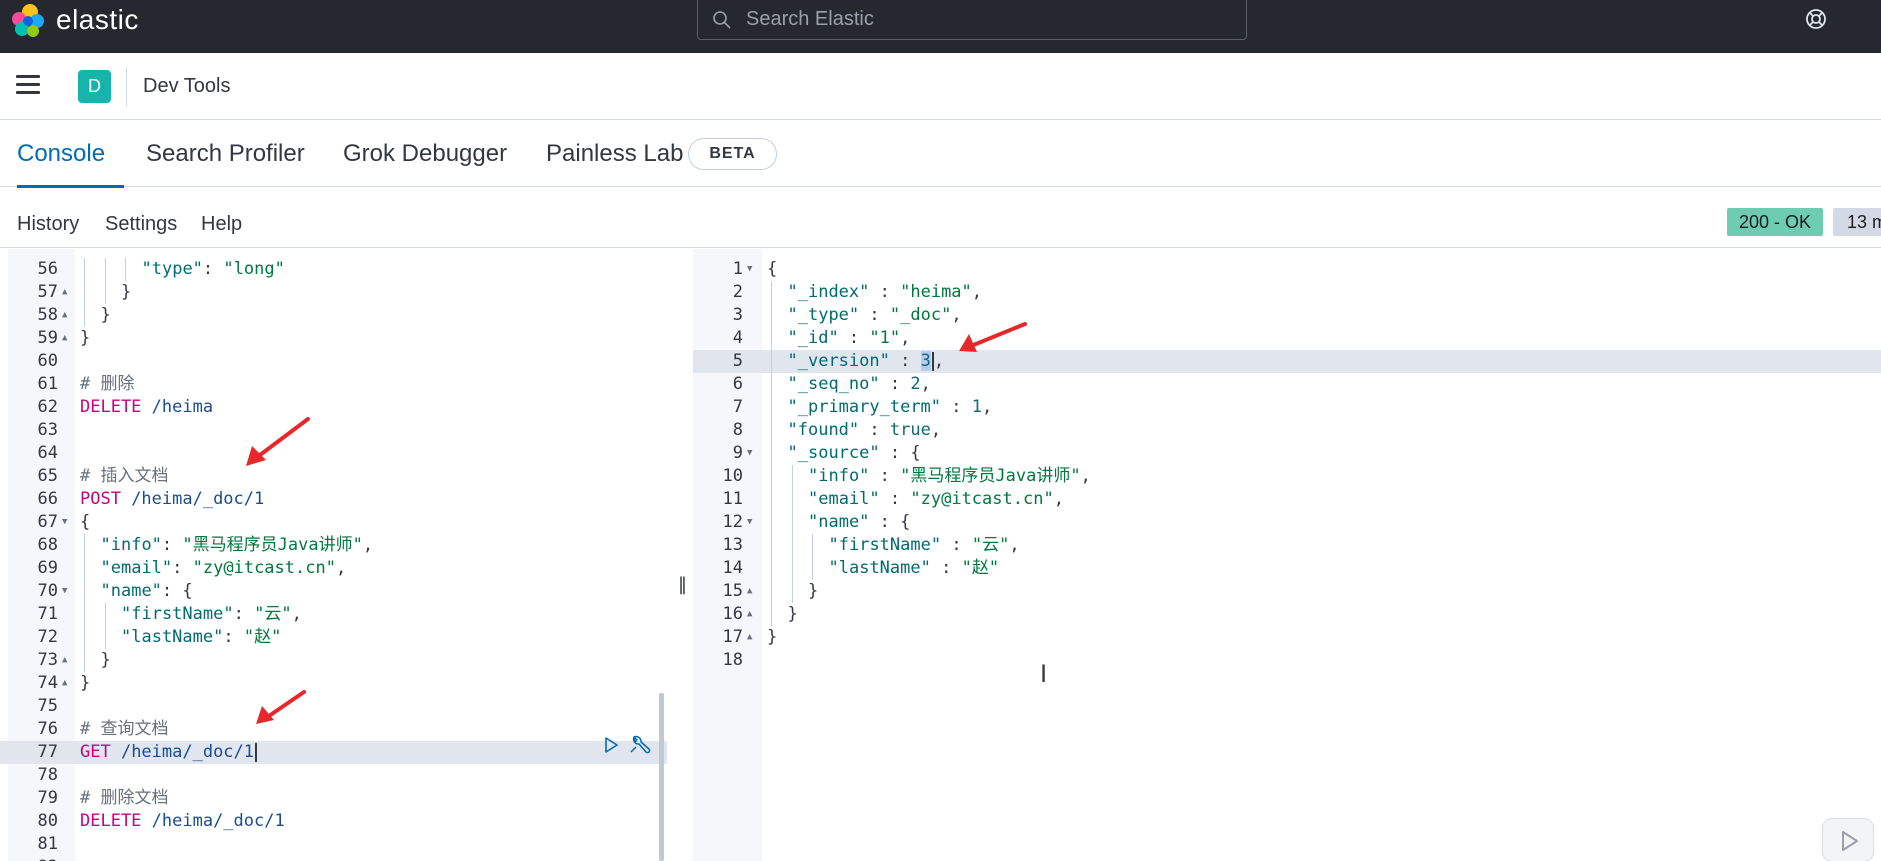 This screenshot has width=1881, height=861. What do you see at coordinates (333, 844) in the screenshot?
I see `request-line: 81` at bounding box center [333, 844].